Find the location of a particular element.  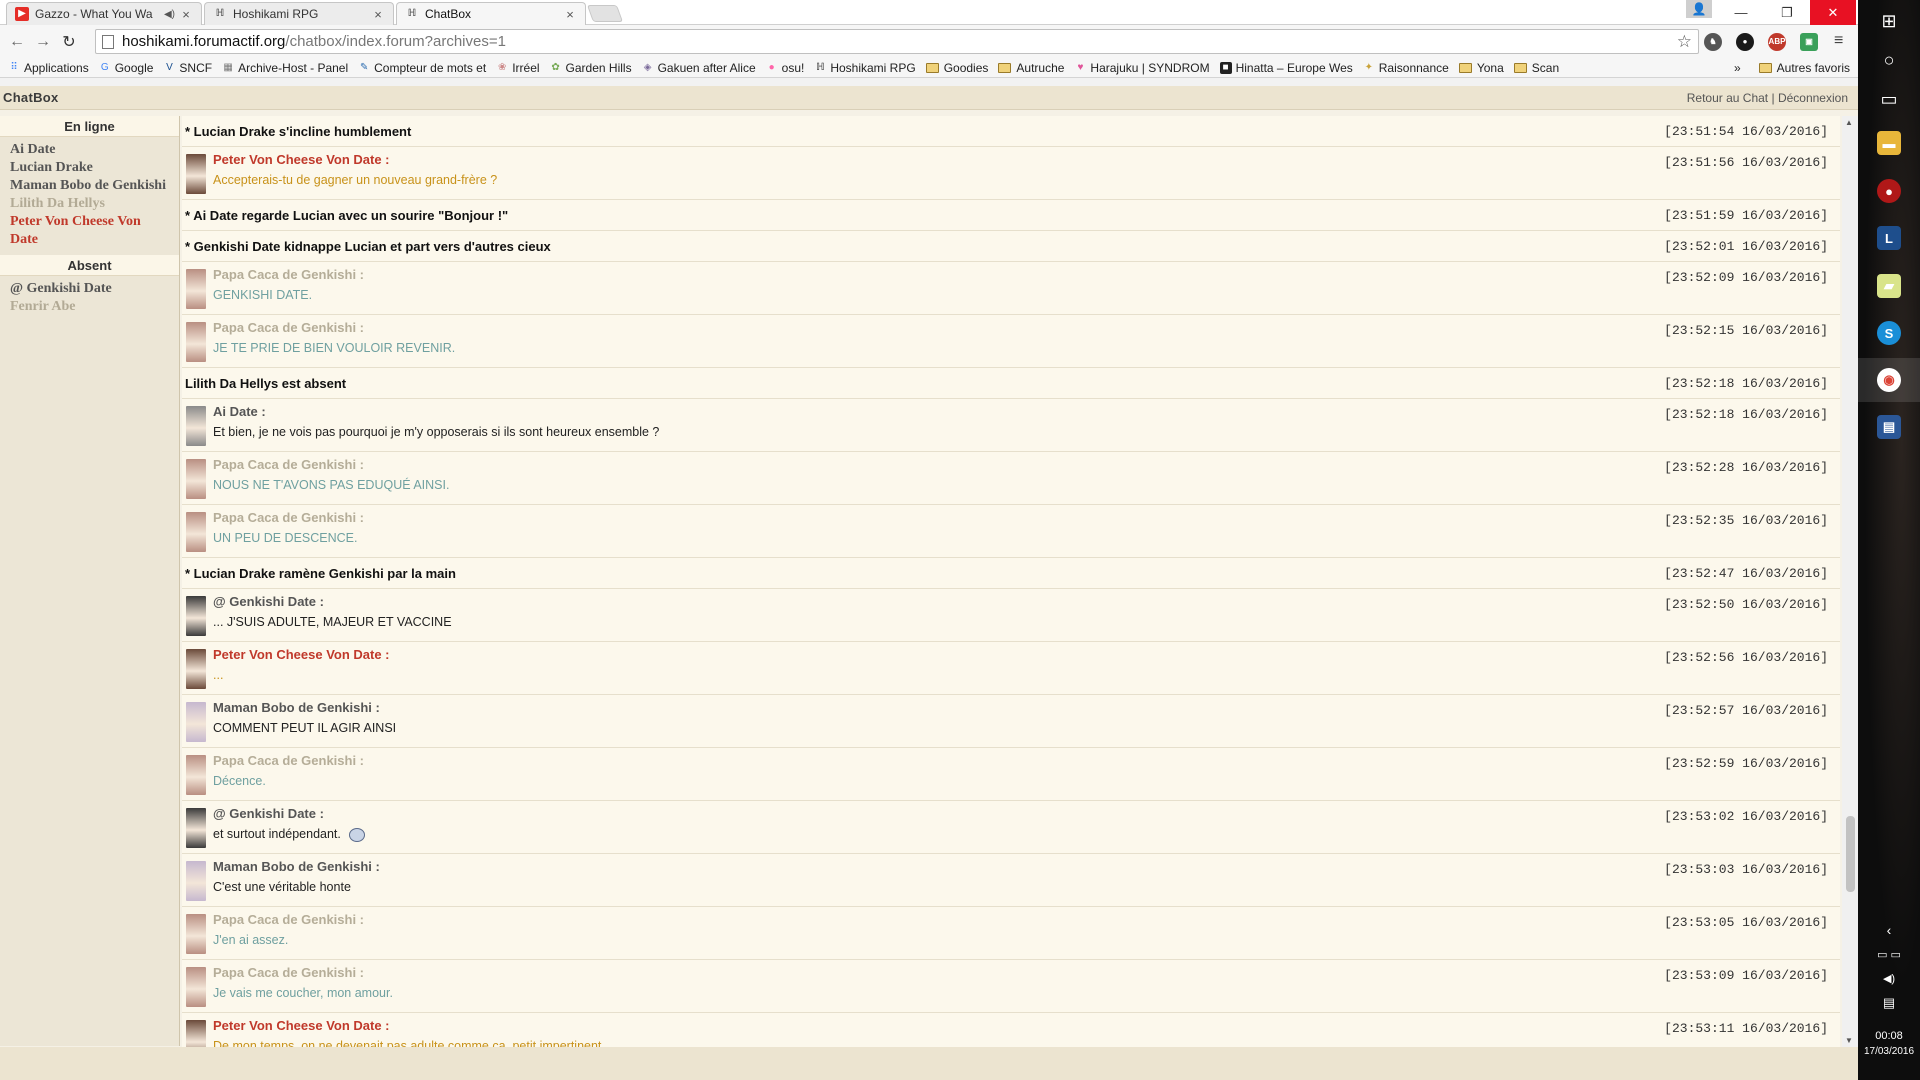

sidebar-user: Ai Date is located at coordinates (89, 150).